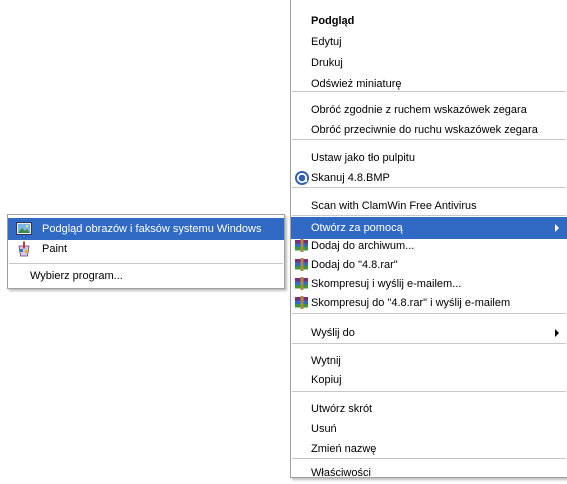 This screenshot has height=484, width=567. I want to click on menu-item-delete: Usuń, so click(429, 429).